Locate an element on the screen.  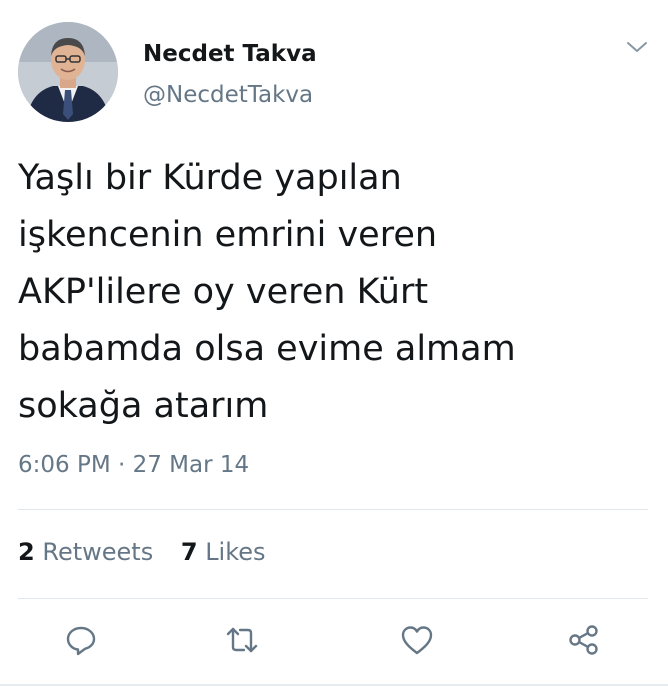
avatar is located at coordinates (68, 72).